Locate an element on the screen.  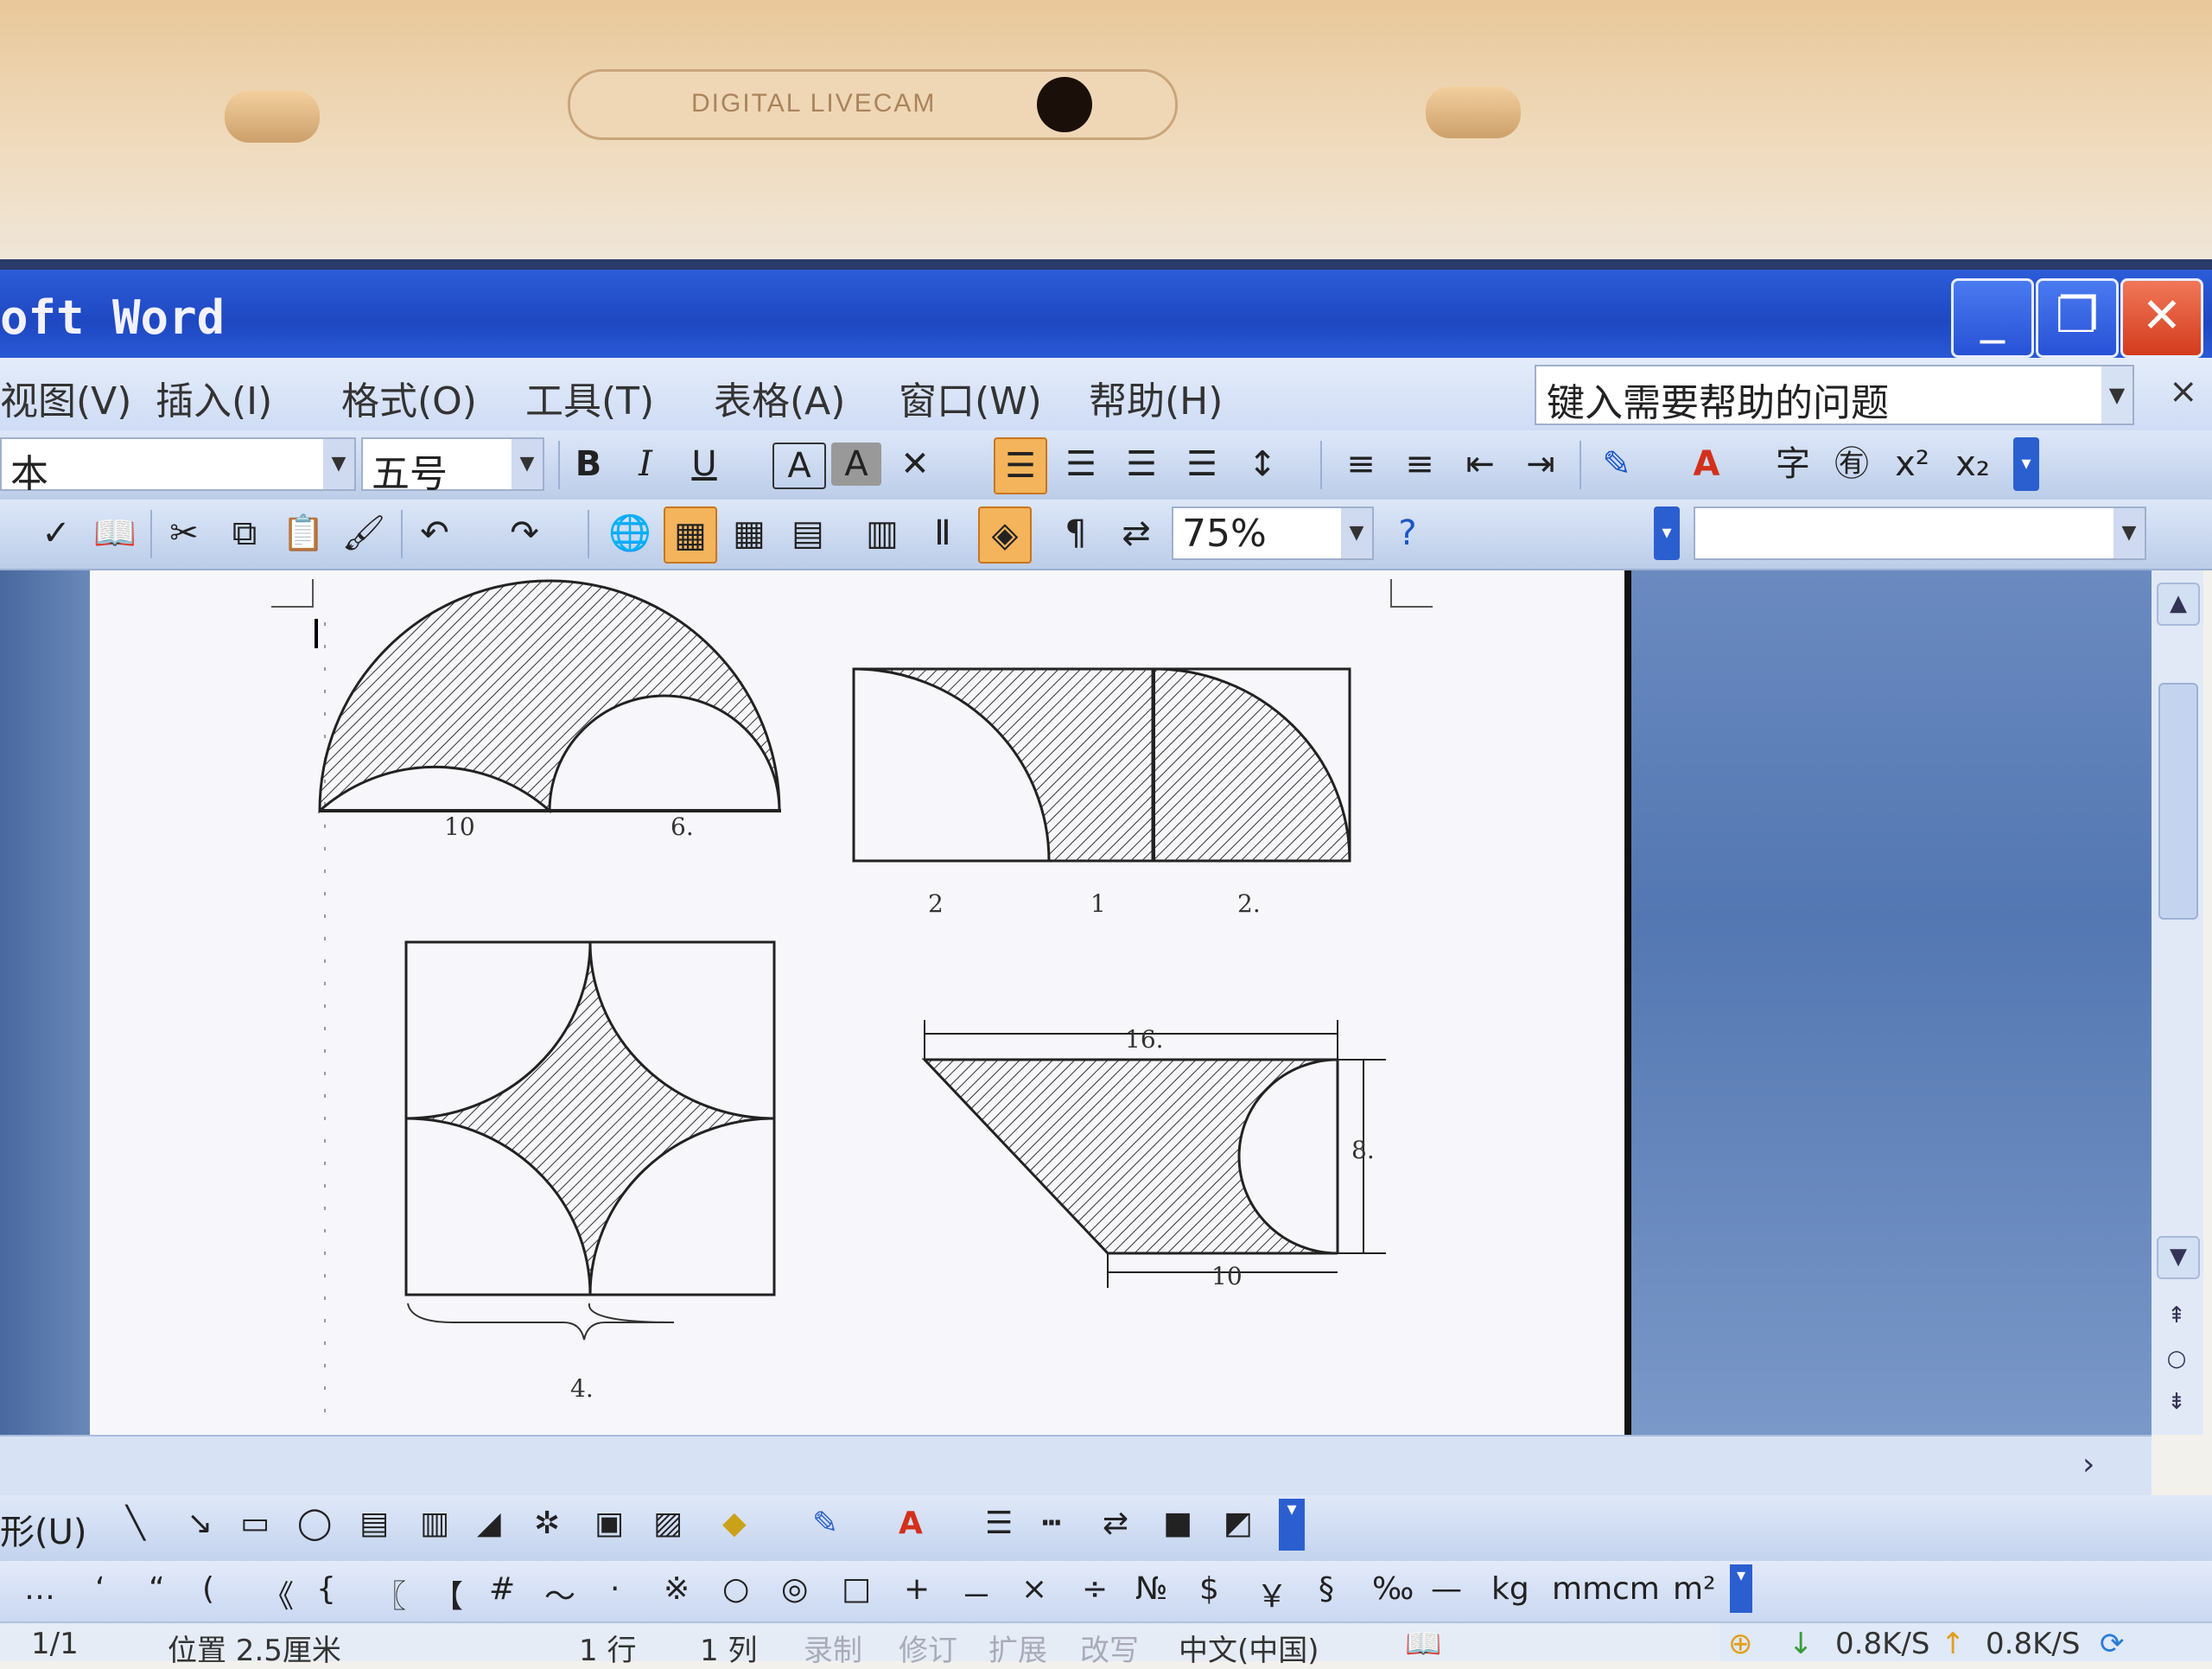
increase-indent-icon: ⇥ is located at coordinates (1541, 464).